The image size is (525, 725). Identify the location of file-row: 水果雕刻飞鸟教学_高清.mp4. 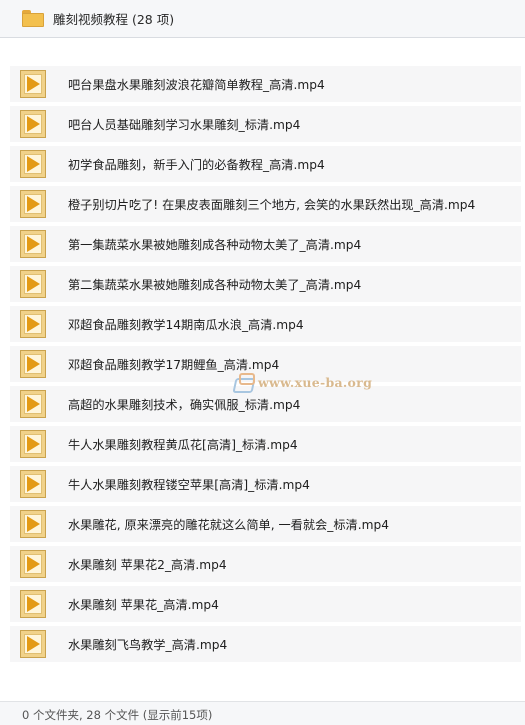
(265, 644).